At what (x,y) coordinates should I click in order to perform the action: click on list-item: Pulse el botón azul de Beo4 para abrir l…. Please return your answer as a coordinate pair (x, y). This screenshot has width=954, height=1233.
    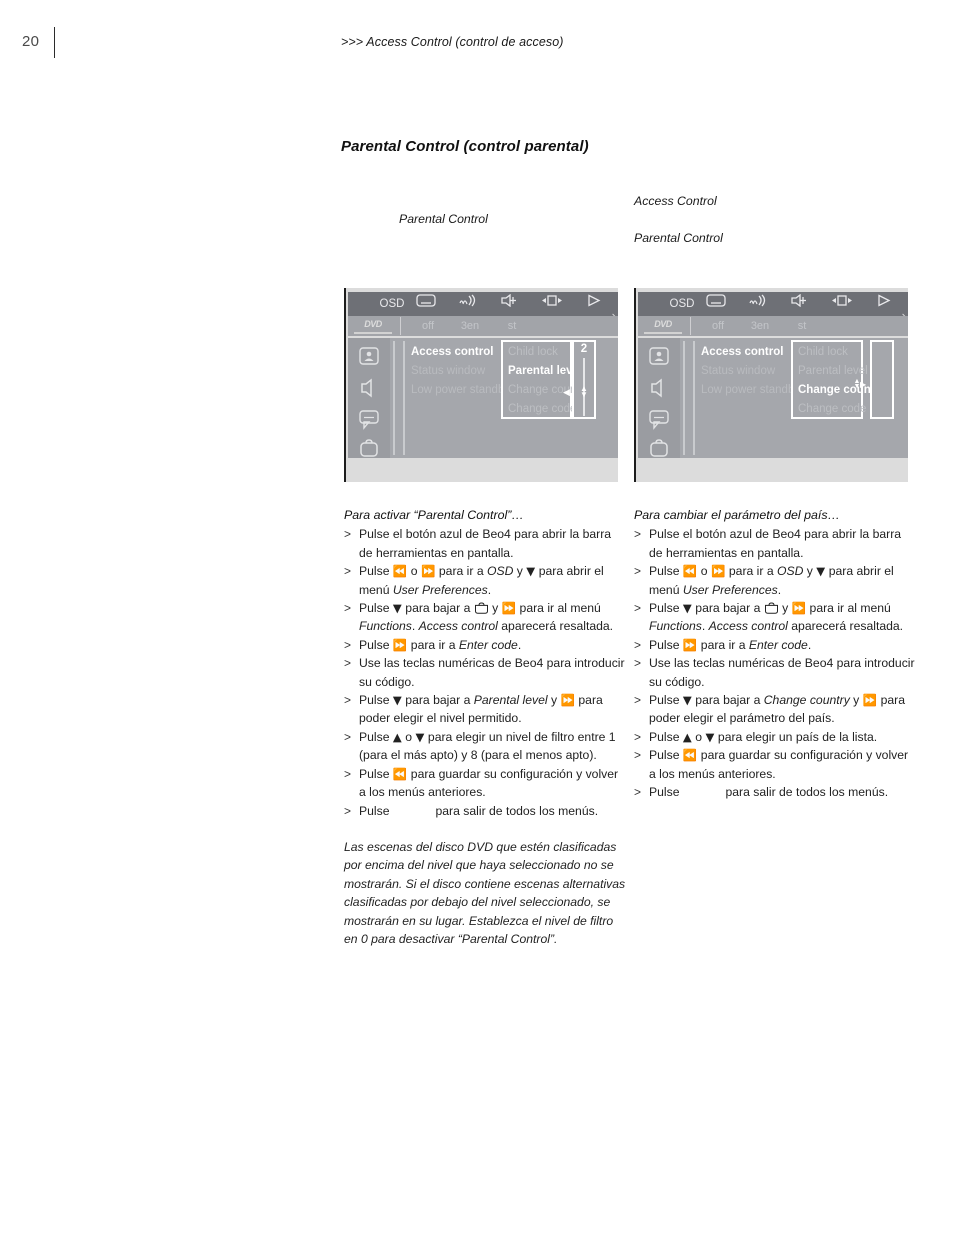
    Looking at the image, I should click on (775, 543).